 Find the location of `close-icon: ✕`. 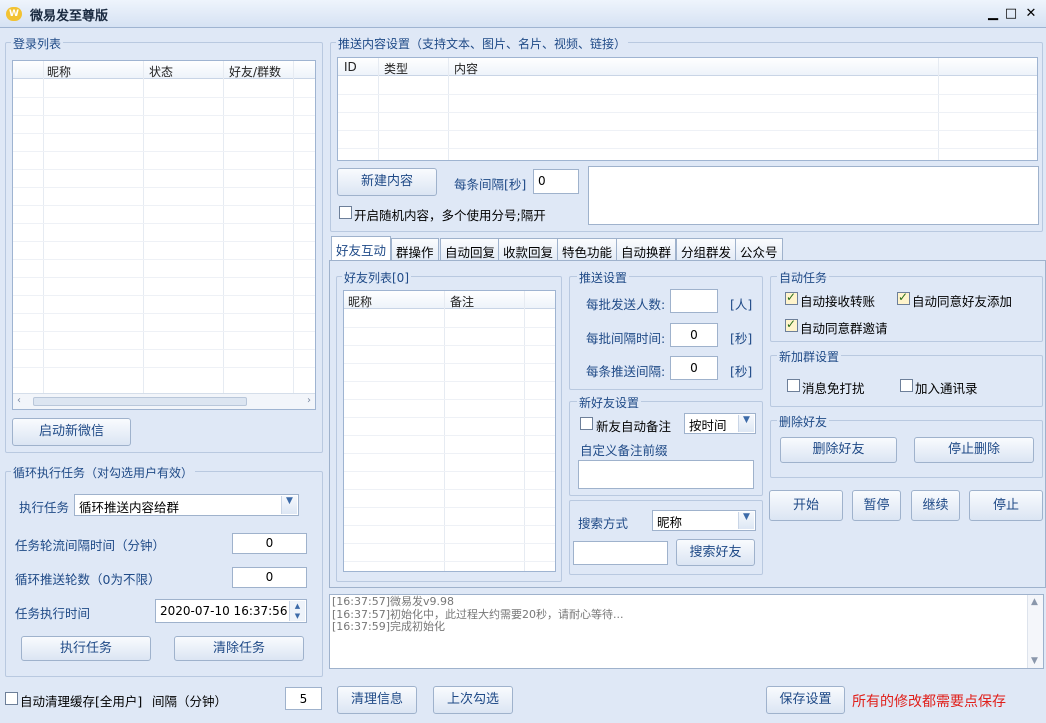

close-icon: ✕ is located at coordinates (1031, 14).